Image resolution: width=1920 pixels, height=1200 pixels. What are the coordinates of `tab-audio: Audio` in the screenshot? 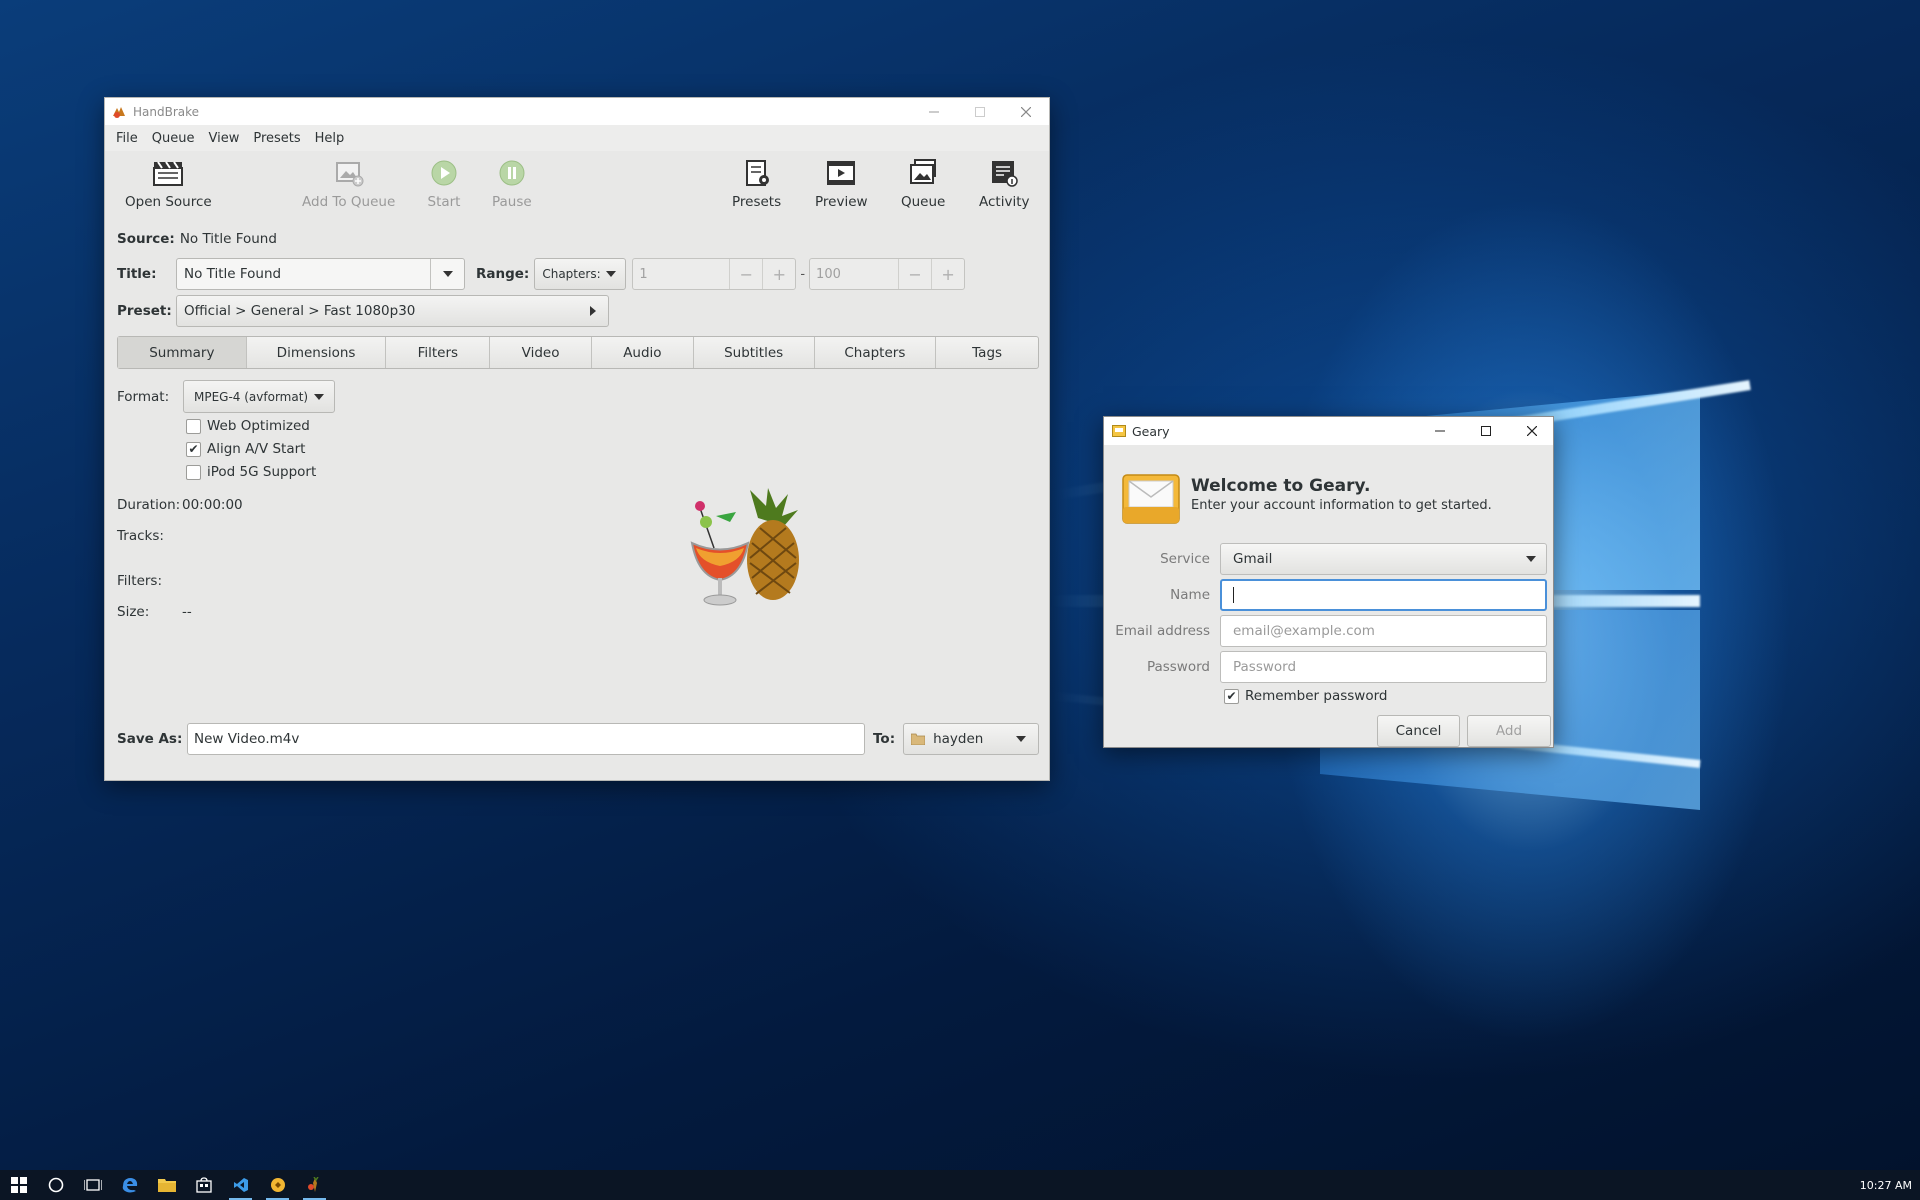 It's located at (643, 352).